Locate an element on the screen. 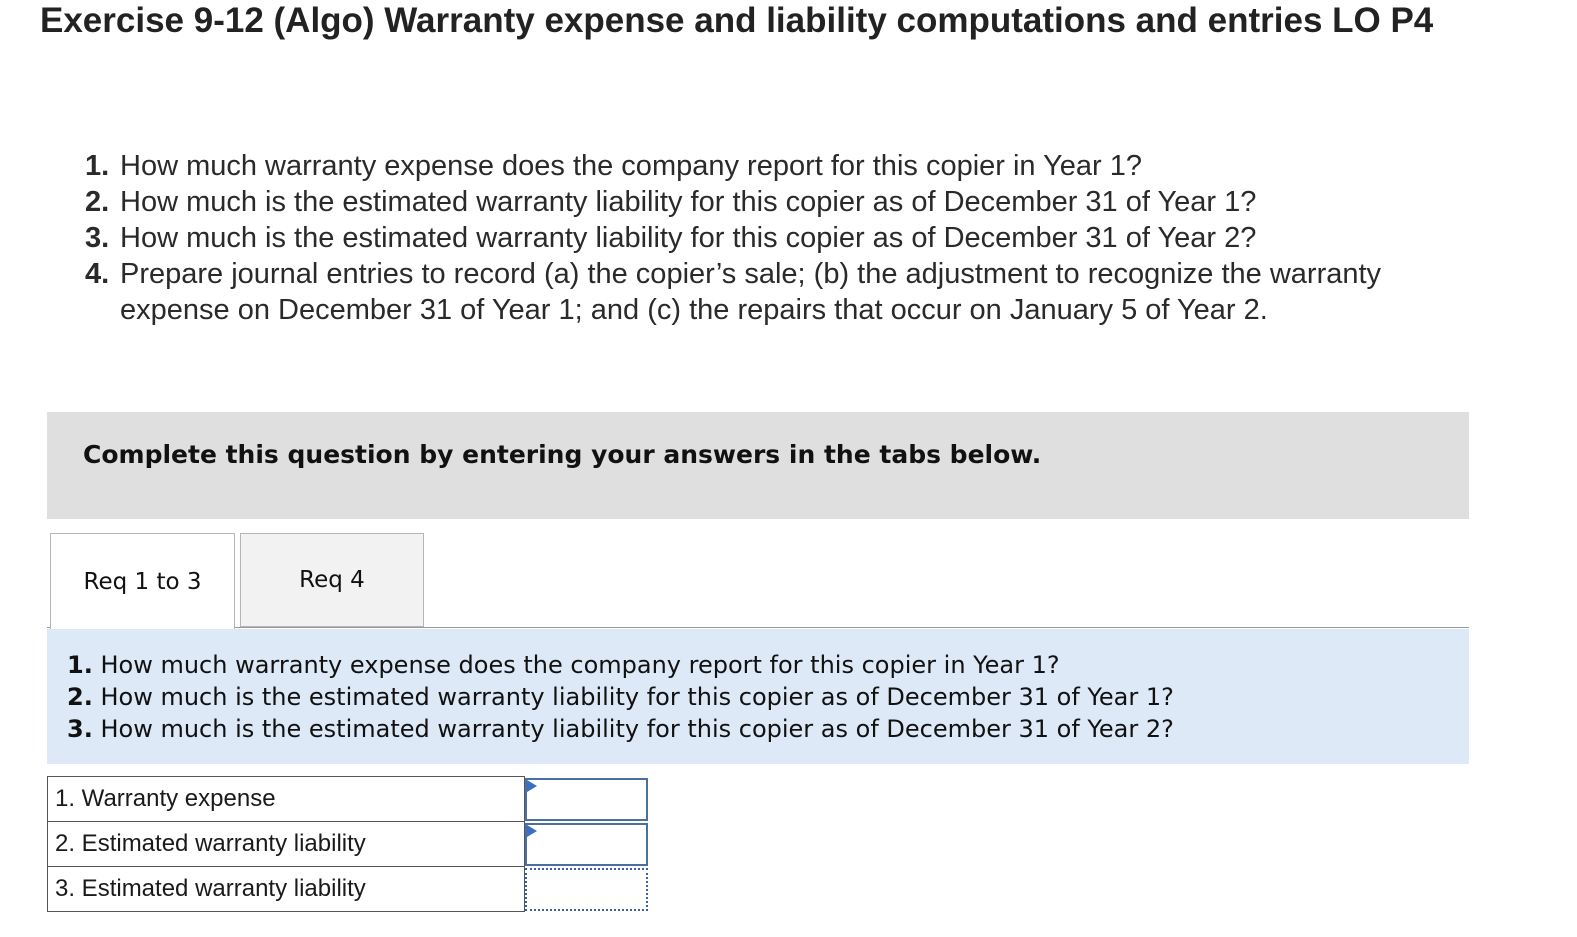  warranty-expense-input is located at coordinates (586, 799).